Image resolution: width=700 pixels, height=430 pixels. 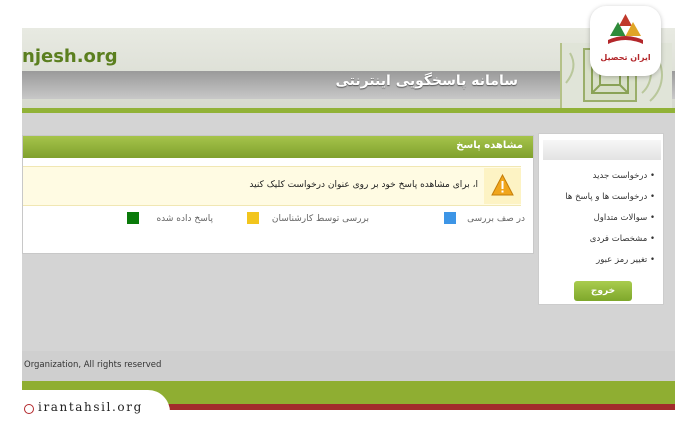 I want to click on panel-title: مشاهده پاسخ, so click(x=489, y=145).